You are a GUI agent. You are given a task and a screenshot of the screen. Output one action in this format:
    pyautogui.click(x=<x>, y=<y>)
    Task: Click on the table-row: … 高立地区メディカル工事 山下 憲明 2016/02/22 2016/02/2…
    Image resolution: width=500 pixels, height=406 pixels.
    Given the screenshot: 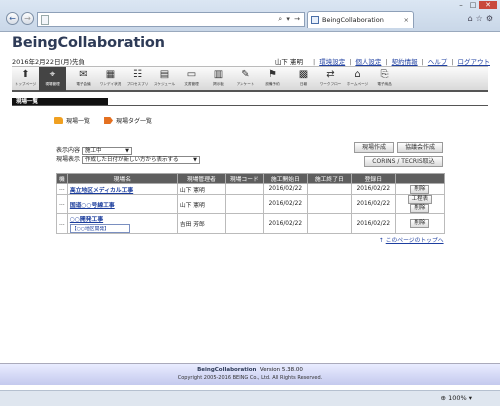 What is the action you would take?
    pyautogui.click(x=251, y=189)
    